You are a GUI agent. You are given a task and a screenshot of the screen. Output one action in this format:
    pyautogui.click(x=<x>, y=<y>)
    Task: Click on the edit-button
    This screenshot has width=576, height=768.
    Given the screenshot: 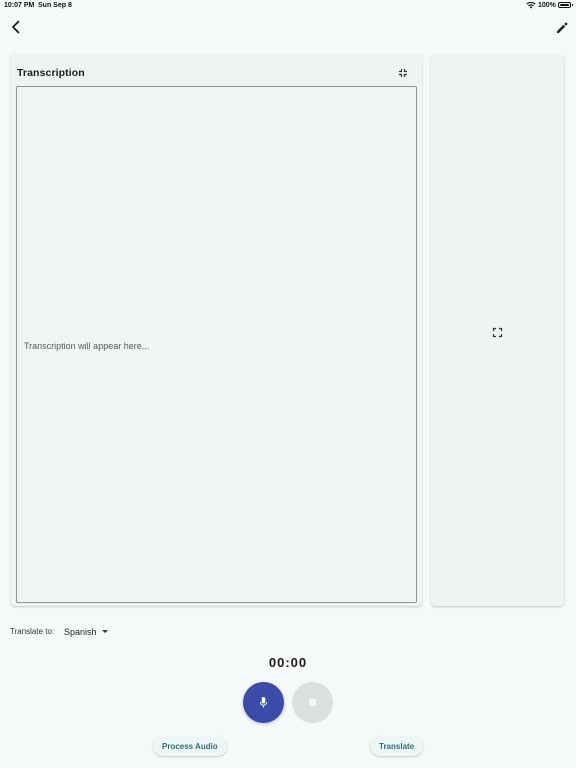 What is the action you would take?
    pyautogui.click(x=562, y=28)
    